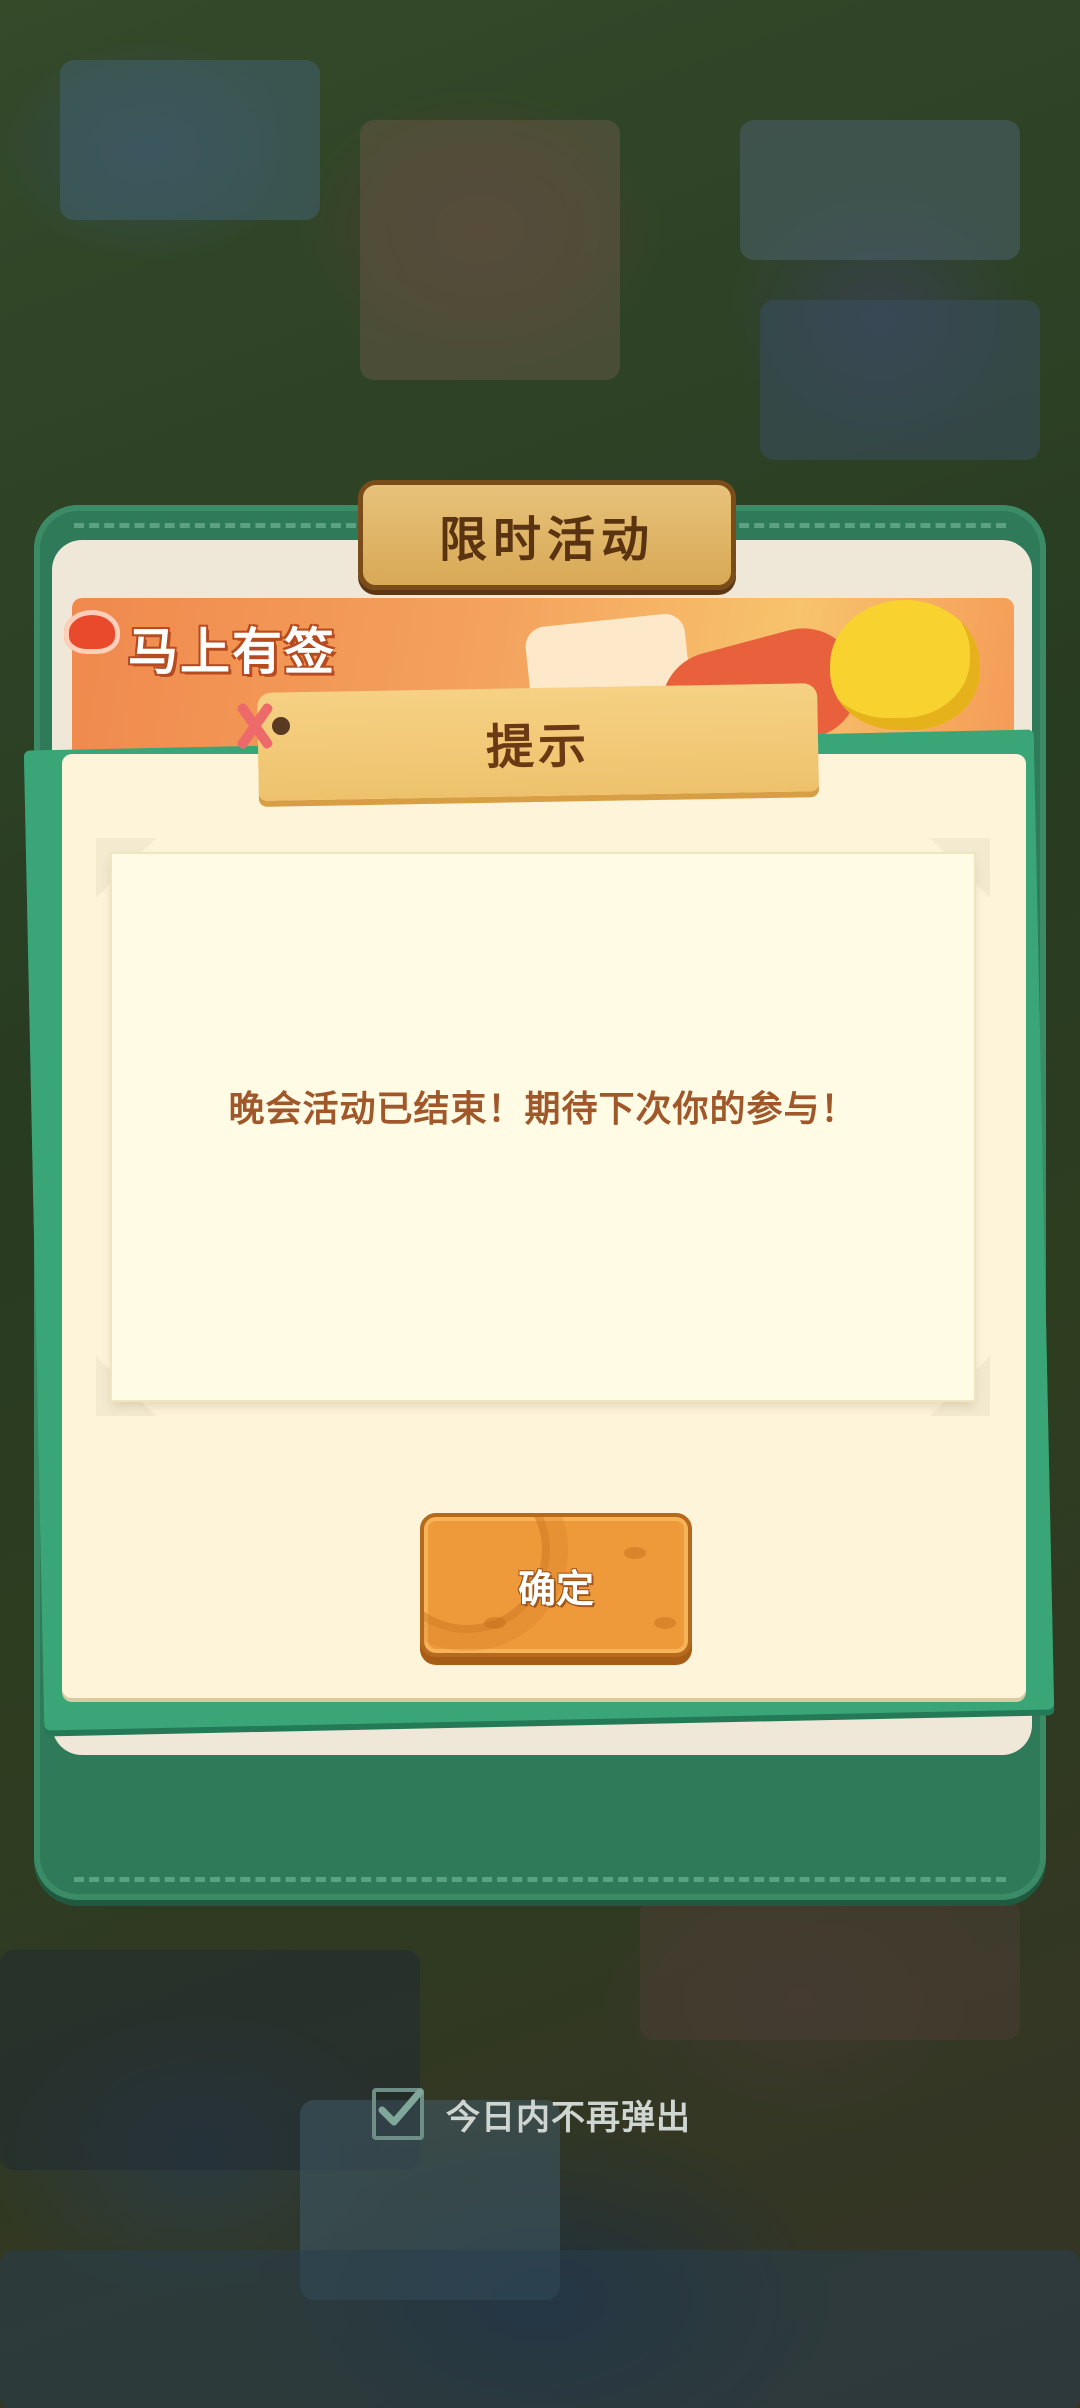 Image resolution: width=1080 pixels, height=2408 pixels. Describe the element at coordinates (555, 1588) in the screenshot. I see `confirm-button-label: 确定` at that location.